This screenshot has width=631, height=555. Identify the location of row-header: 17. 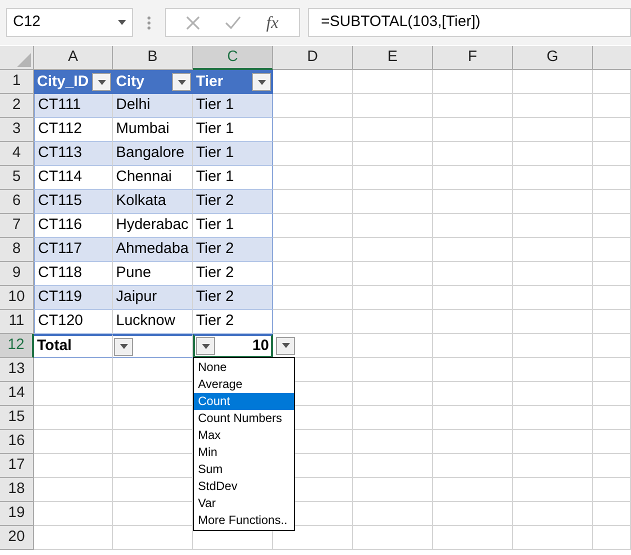
(17, 466).